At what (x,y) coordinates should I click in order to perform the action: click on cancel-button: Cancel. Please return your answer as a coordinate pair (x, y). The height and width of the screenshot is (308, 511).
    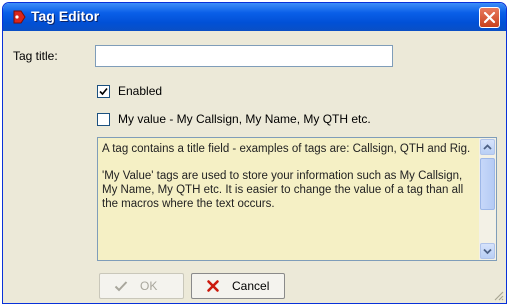
    Looking at the image, I should click on (238, 286).